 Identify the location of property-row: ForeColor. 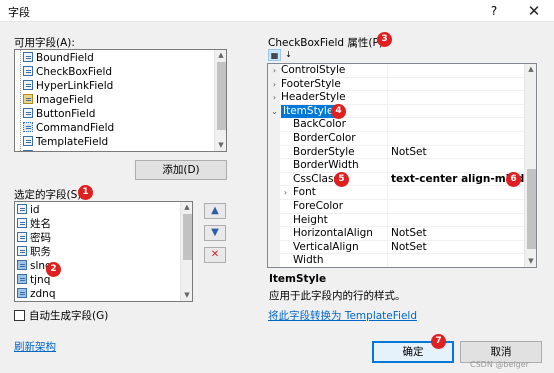
(396, 207).